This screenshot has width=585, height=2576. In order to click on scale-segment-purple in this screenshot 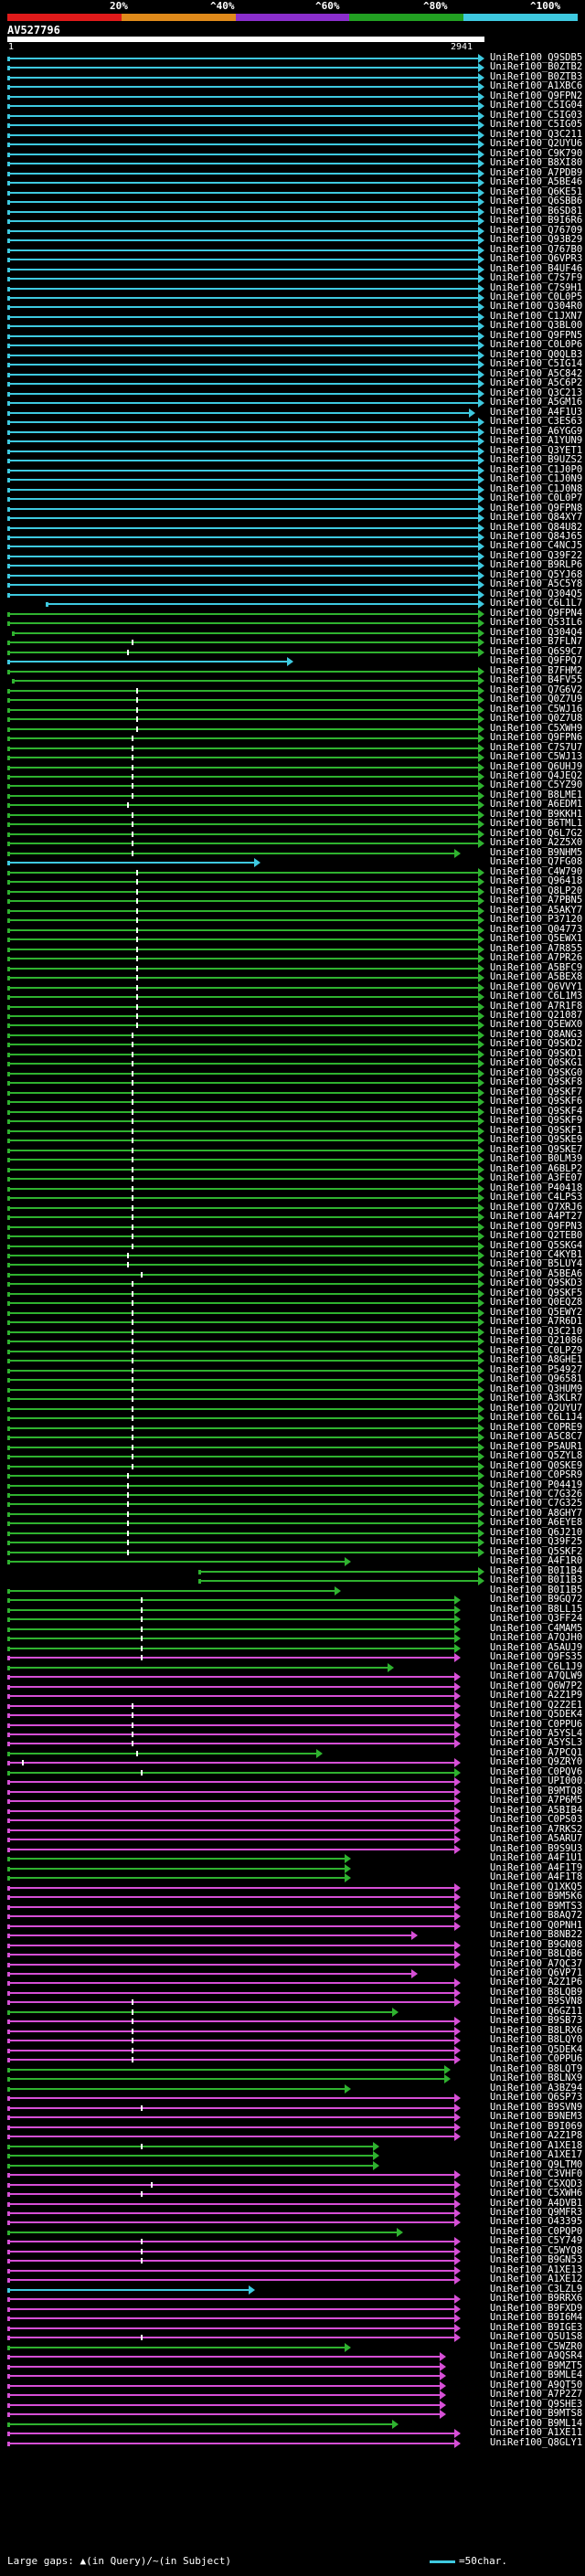, I will do `click(293, 17)`.